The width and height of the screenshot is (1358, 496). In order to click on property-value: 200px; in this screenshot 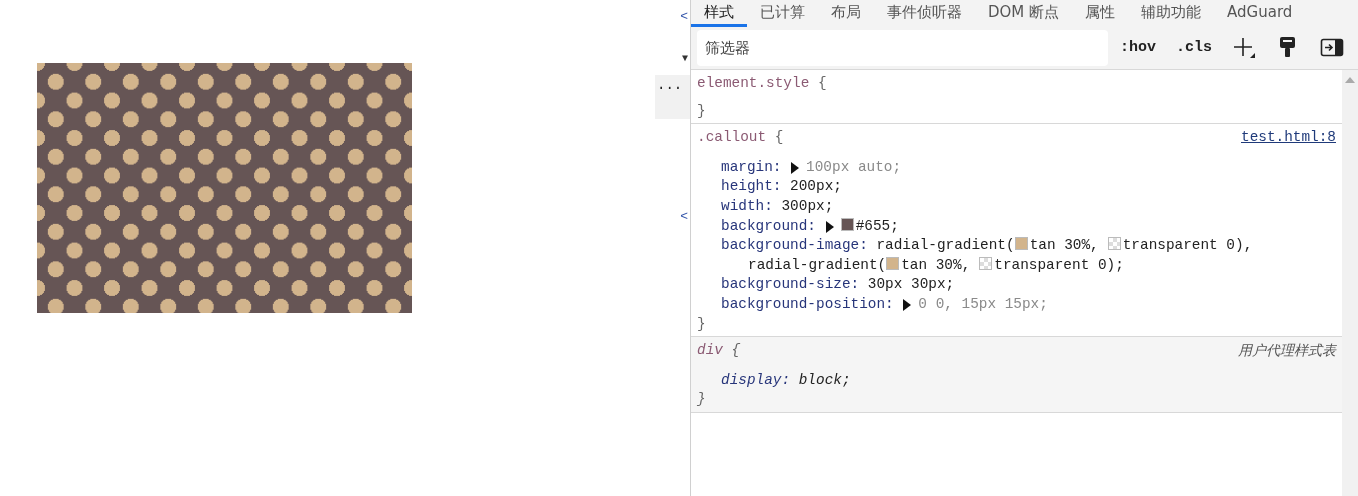, I will do `click(816, 186)`.